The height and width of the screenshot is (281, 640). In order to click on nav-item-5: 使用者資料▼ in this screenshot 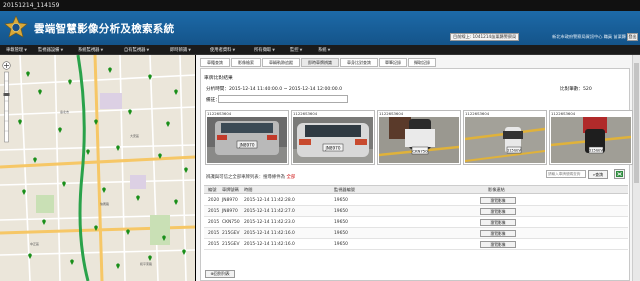, I will do `click(222, 50)`.